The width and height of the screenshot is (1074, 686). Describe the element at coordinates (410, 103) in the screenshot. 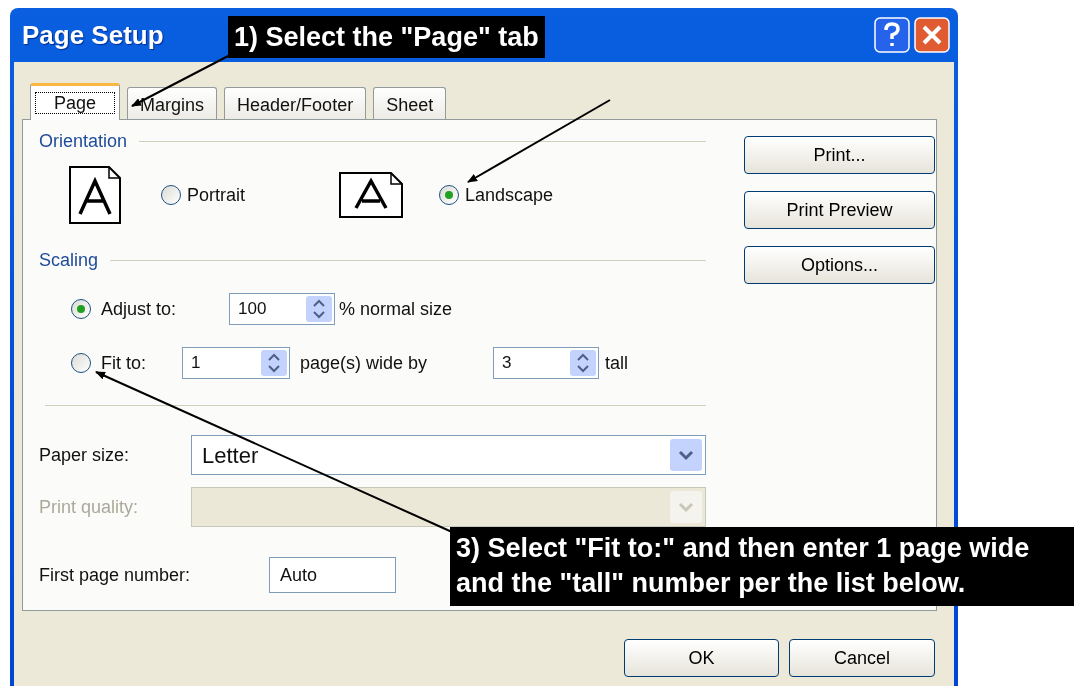

I see `tab: Sheet` at that location.